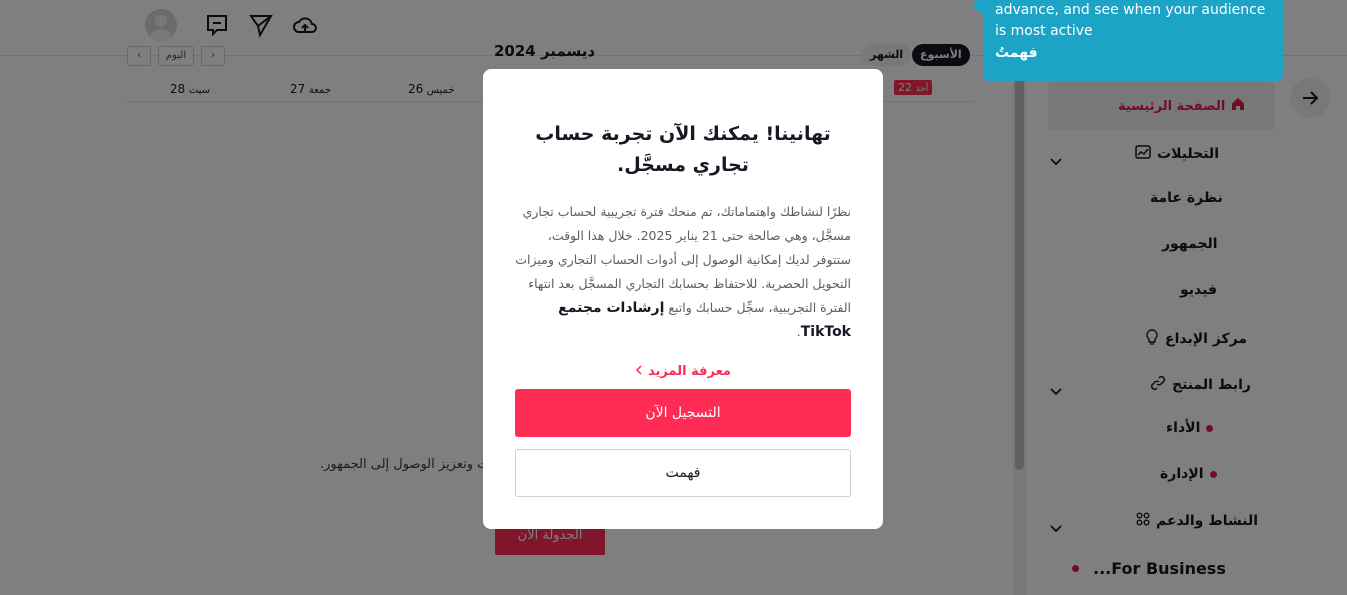 The width and height of the screenshot is (1347, 595). What do you see at coordinates (638, 371) in the screenshot?
I see `chevron-left-icon` at bounding box center [638, 371].